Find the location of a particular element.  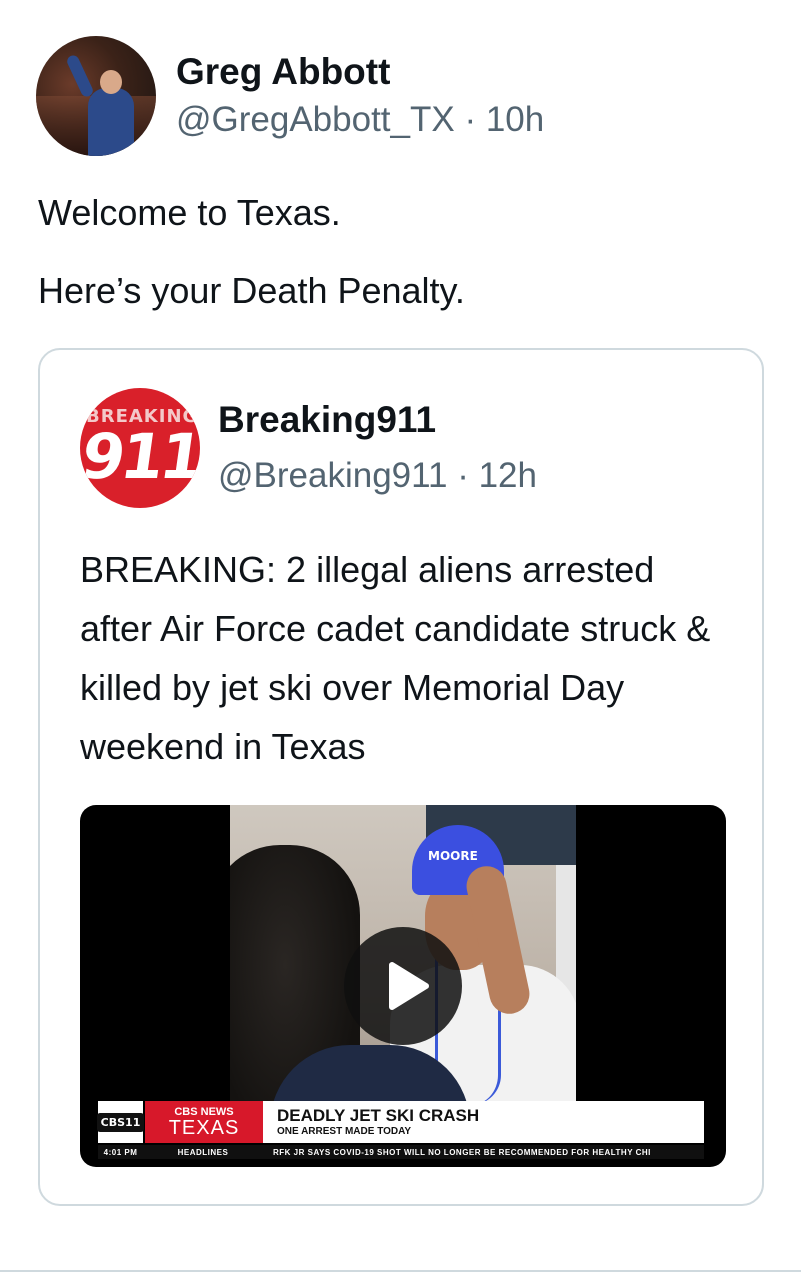

author-meta: @GregAbbott_TX · 10h is located at coordinates (360, 120).